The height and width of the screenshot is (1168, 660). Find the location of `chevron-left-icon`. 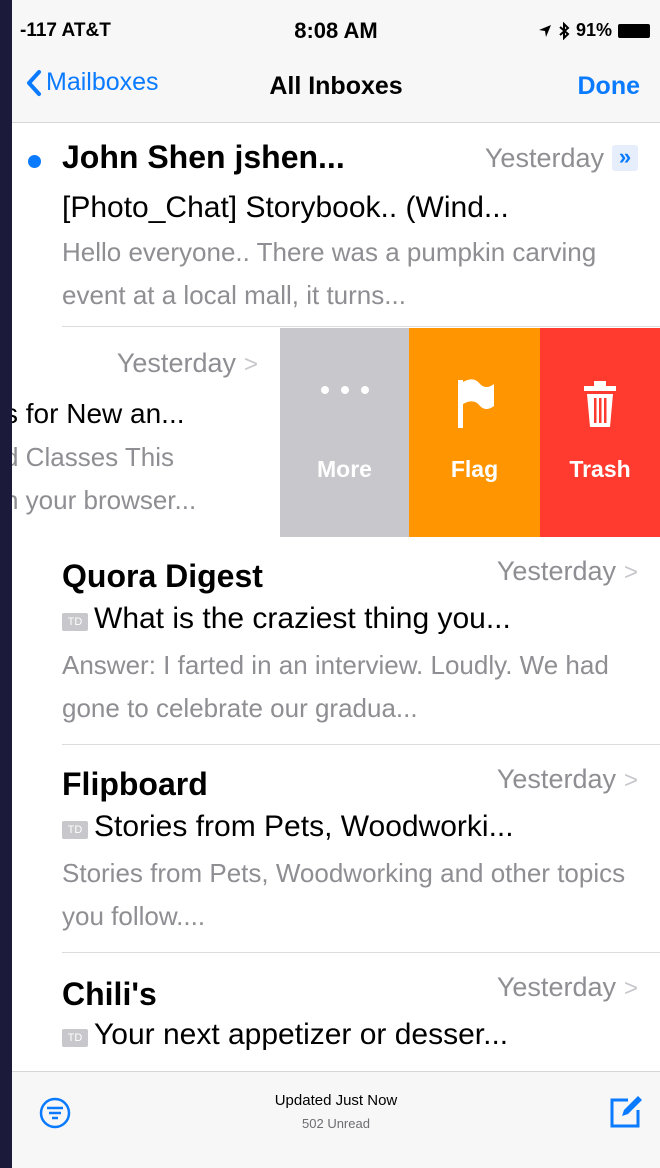

chevron-left-icon is located at coordinates (34, 82).